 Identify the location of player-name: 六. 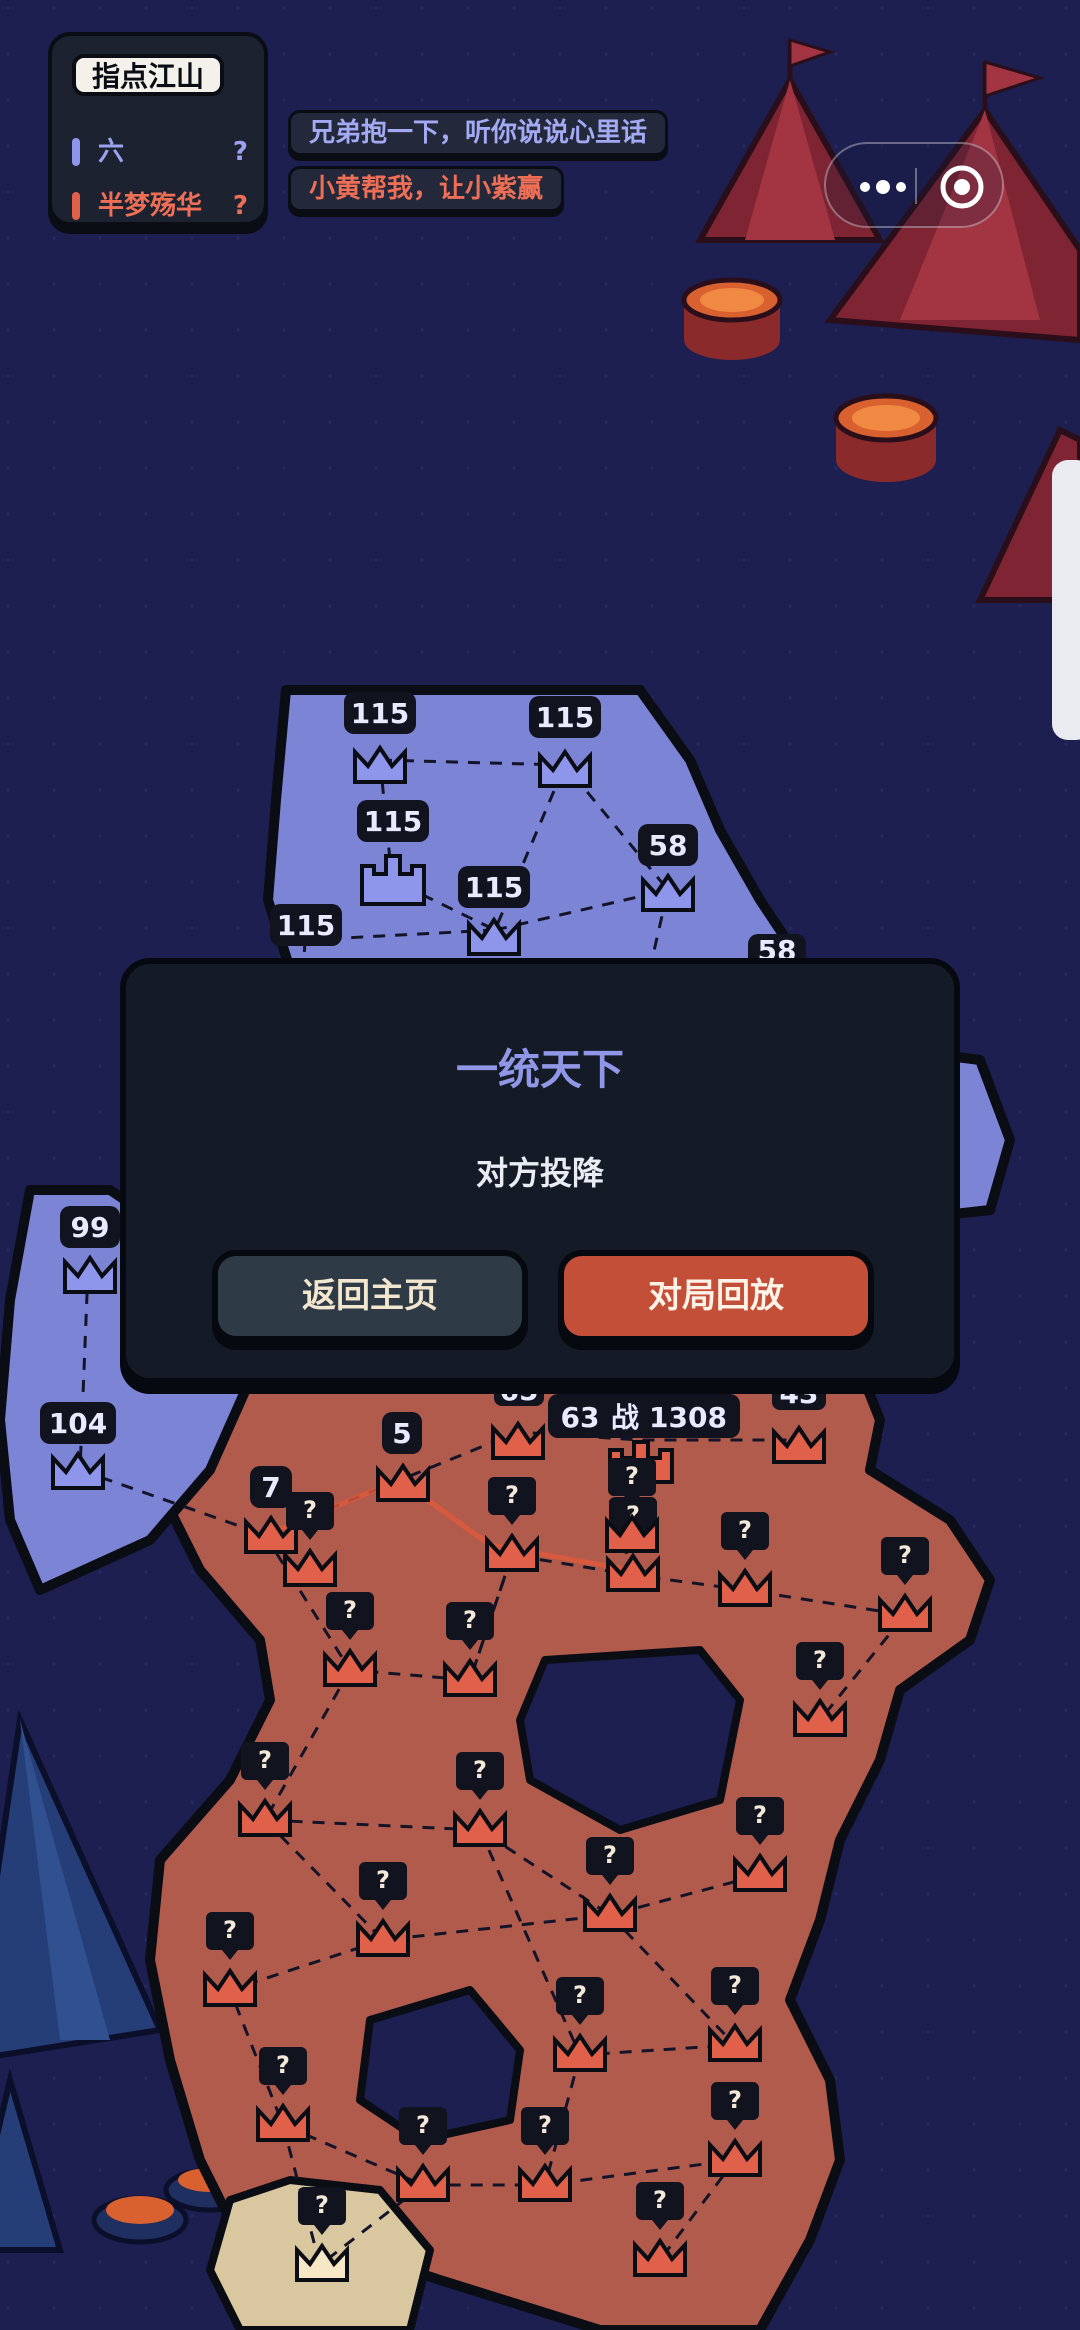
(111, 152).